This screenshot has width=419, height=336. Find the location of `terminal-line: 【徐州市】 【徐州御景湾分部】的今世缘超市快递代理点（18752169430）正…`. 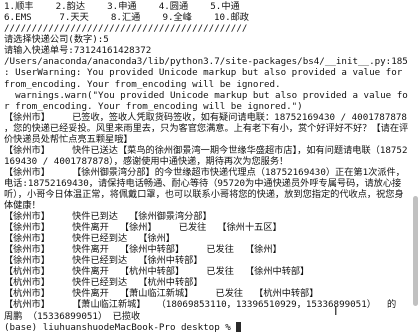

terminal-line: 【徐州市】 【徐州御景湾分部】的今世缘超市快递代理点（18752169430）正… is located at coordinates (204, 172).